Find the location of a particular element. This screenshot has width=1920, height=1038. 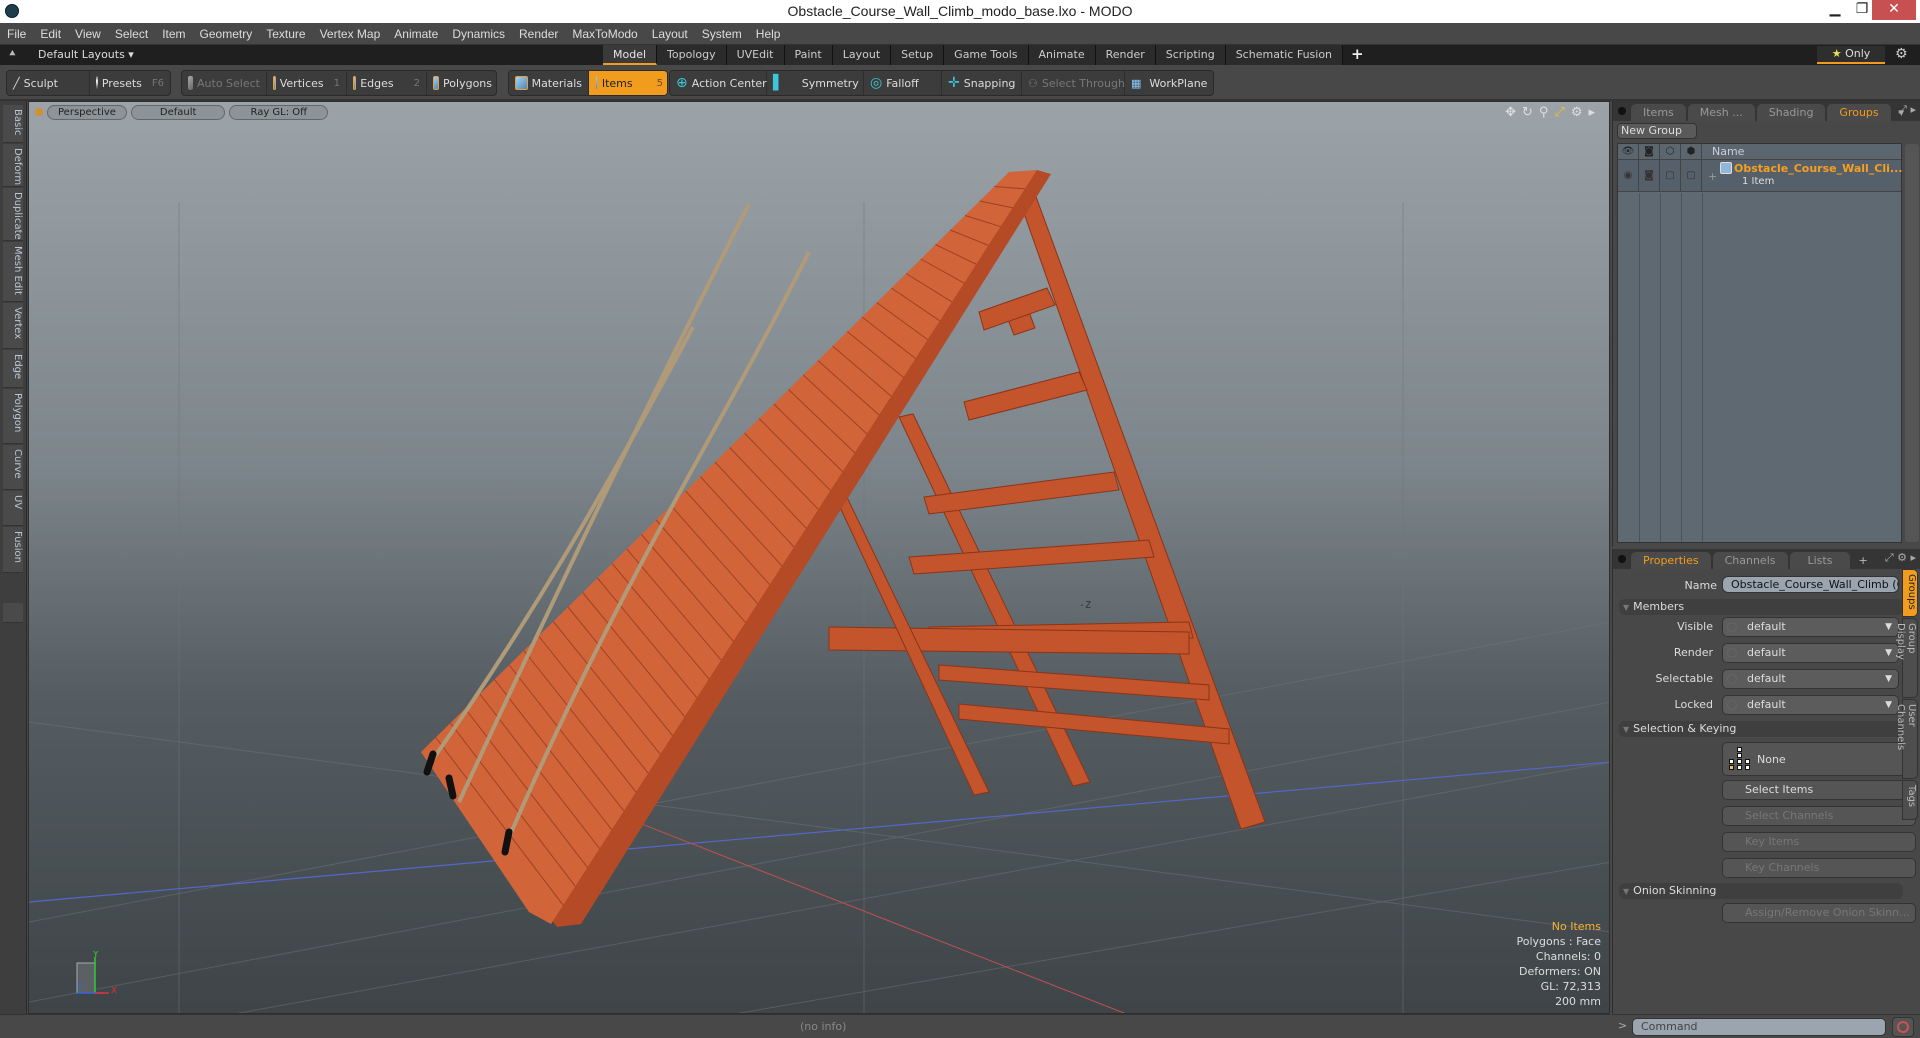

tab-game-tools: Game Tools is located at coordinates (986, 55).